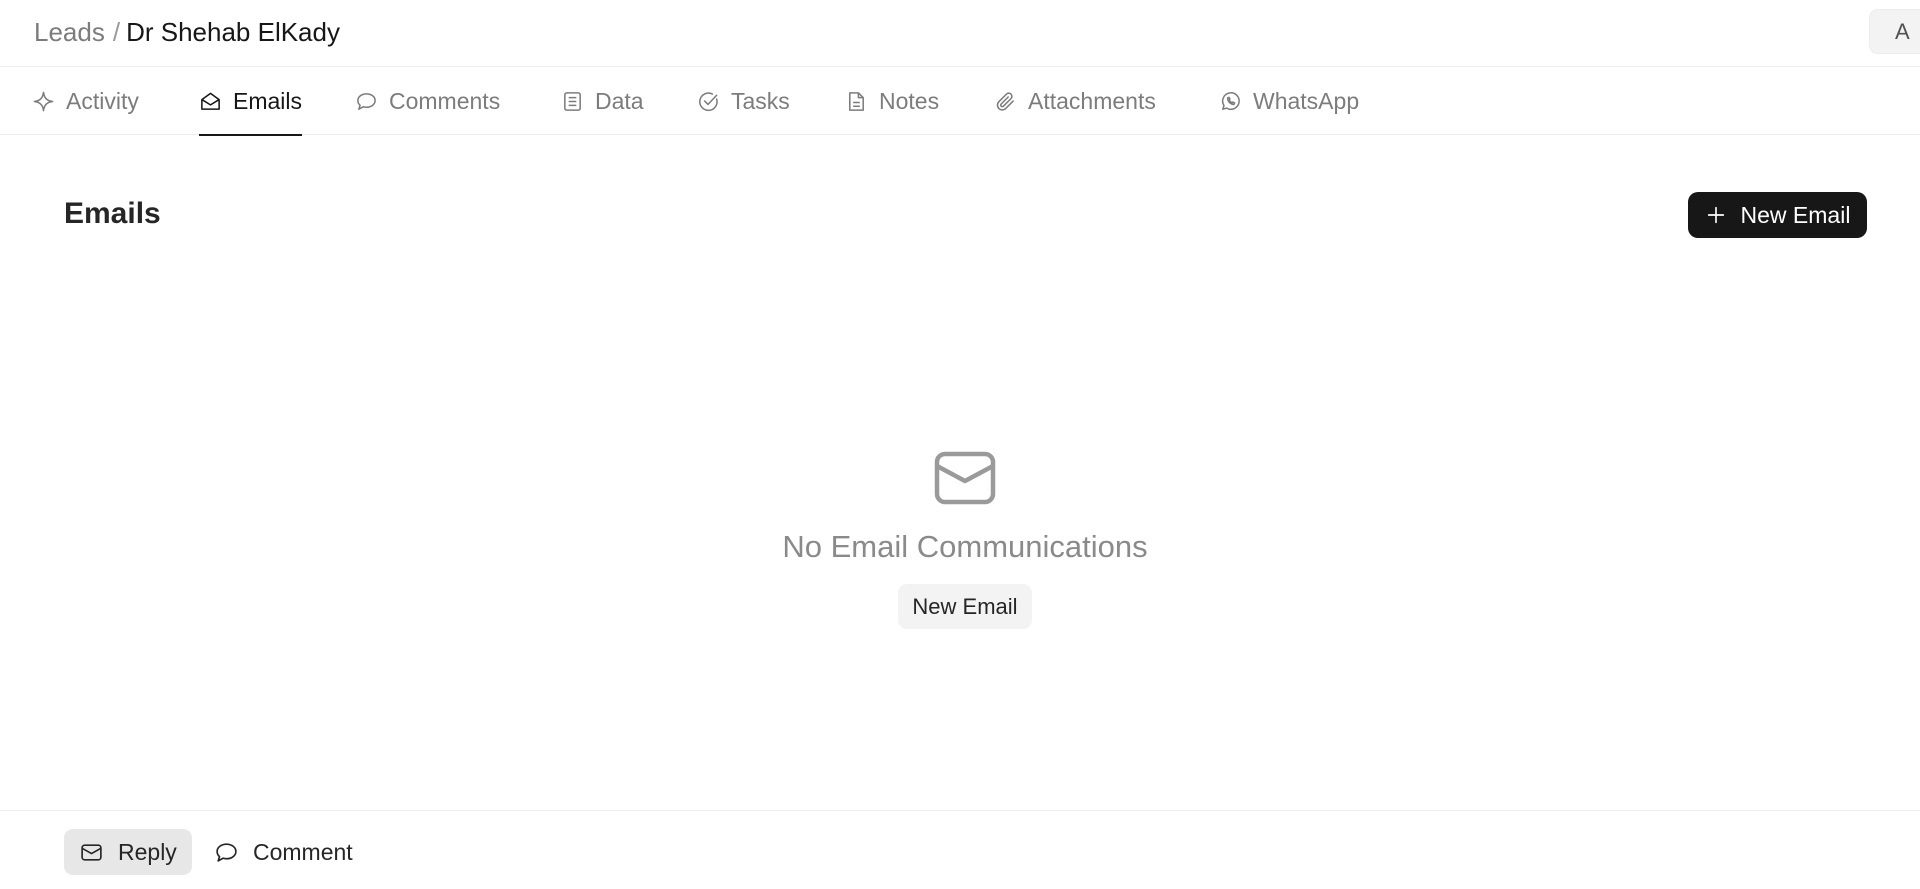  What do you see at coordinates (147, 851) in the screenshot?
I see `reply-button-label: Reply` at bounding box center [147, 851].